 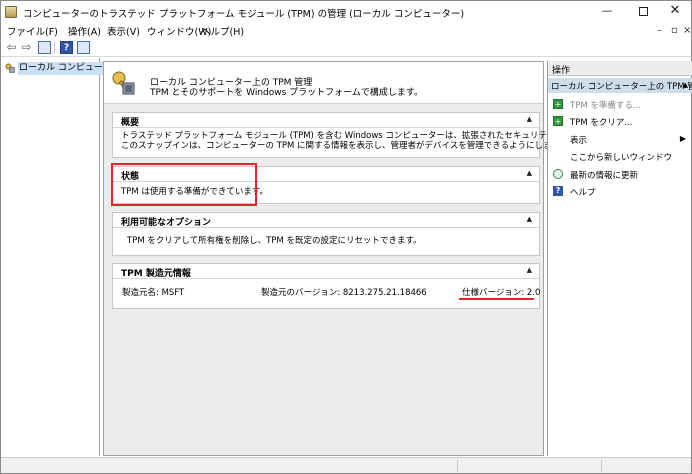 I want to click on actions-subheader-label: ローカル コンピューター上の TPM 管理, so click(x=621, y=87).